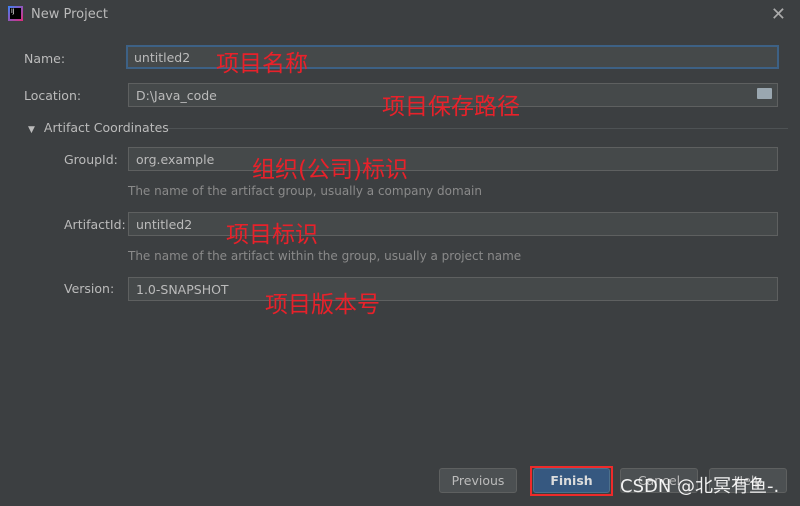 The height and width of the screenshot is (506, 800). What do you see at coordinates (571, 481) in the screenshot?
I see `finish-highlight-box` at bounding box center [571, 481].